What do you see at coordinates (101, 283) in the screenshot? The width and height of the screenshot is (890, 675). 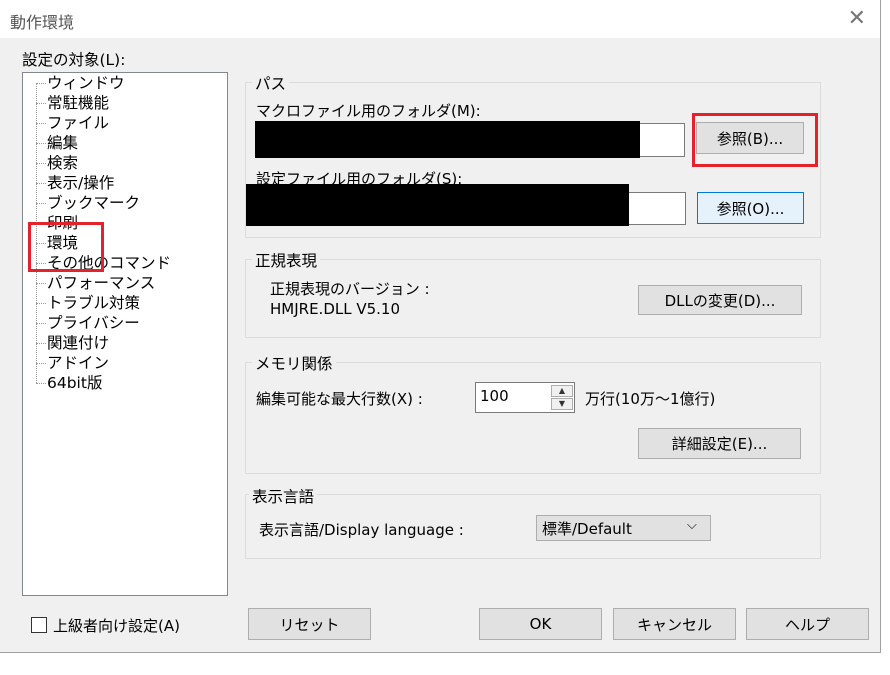 I see `tree-item-performance: パフォーマンス` at bounding box center [101, 283].